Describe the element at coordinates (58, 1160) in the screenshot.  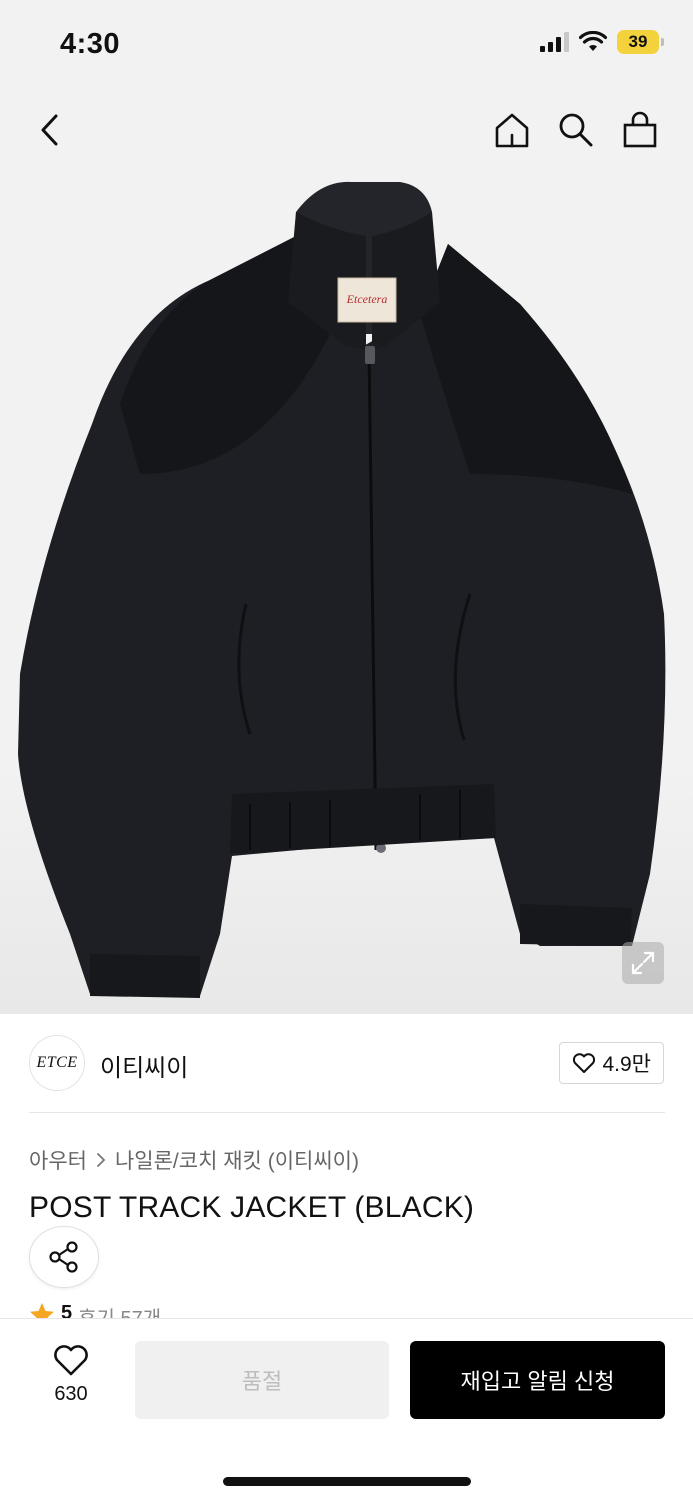
I see `breadcrumb-category: 아우터` at that location.